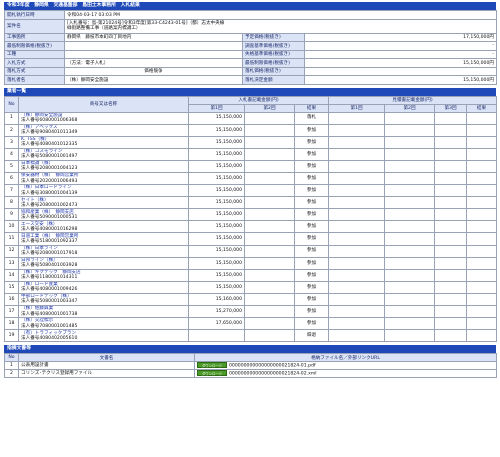  I want to click on anken-line2: 緑街路整備工事（道路案内標識工）, so click(104, 28).